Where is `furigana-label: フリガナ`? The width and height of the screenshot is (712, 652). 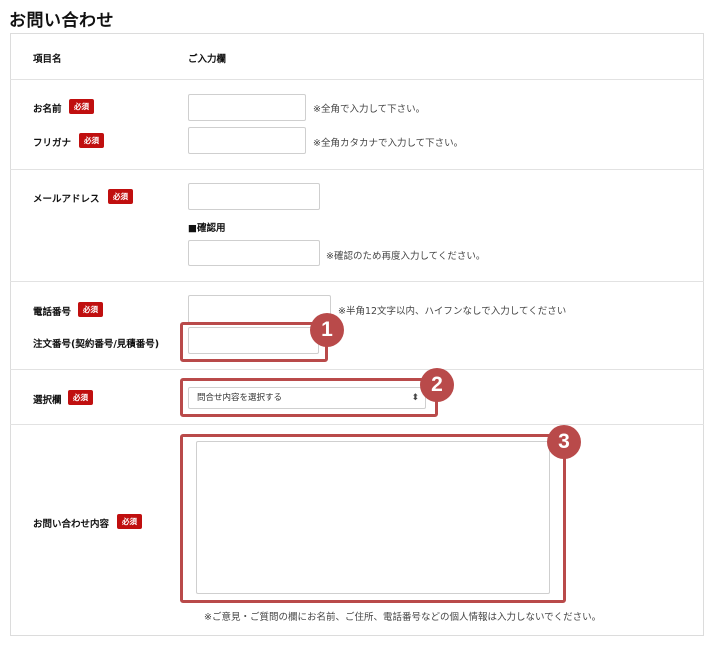 furigana-label: フリガナ is located at coordinates (52, 143).